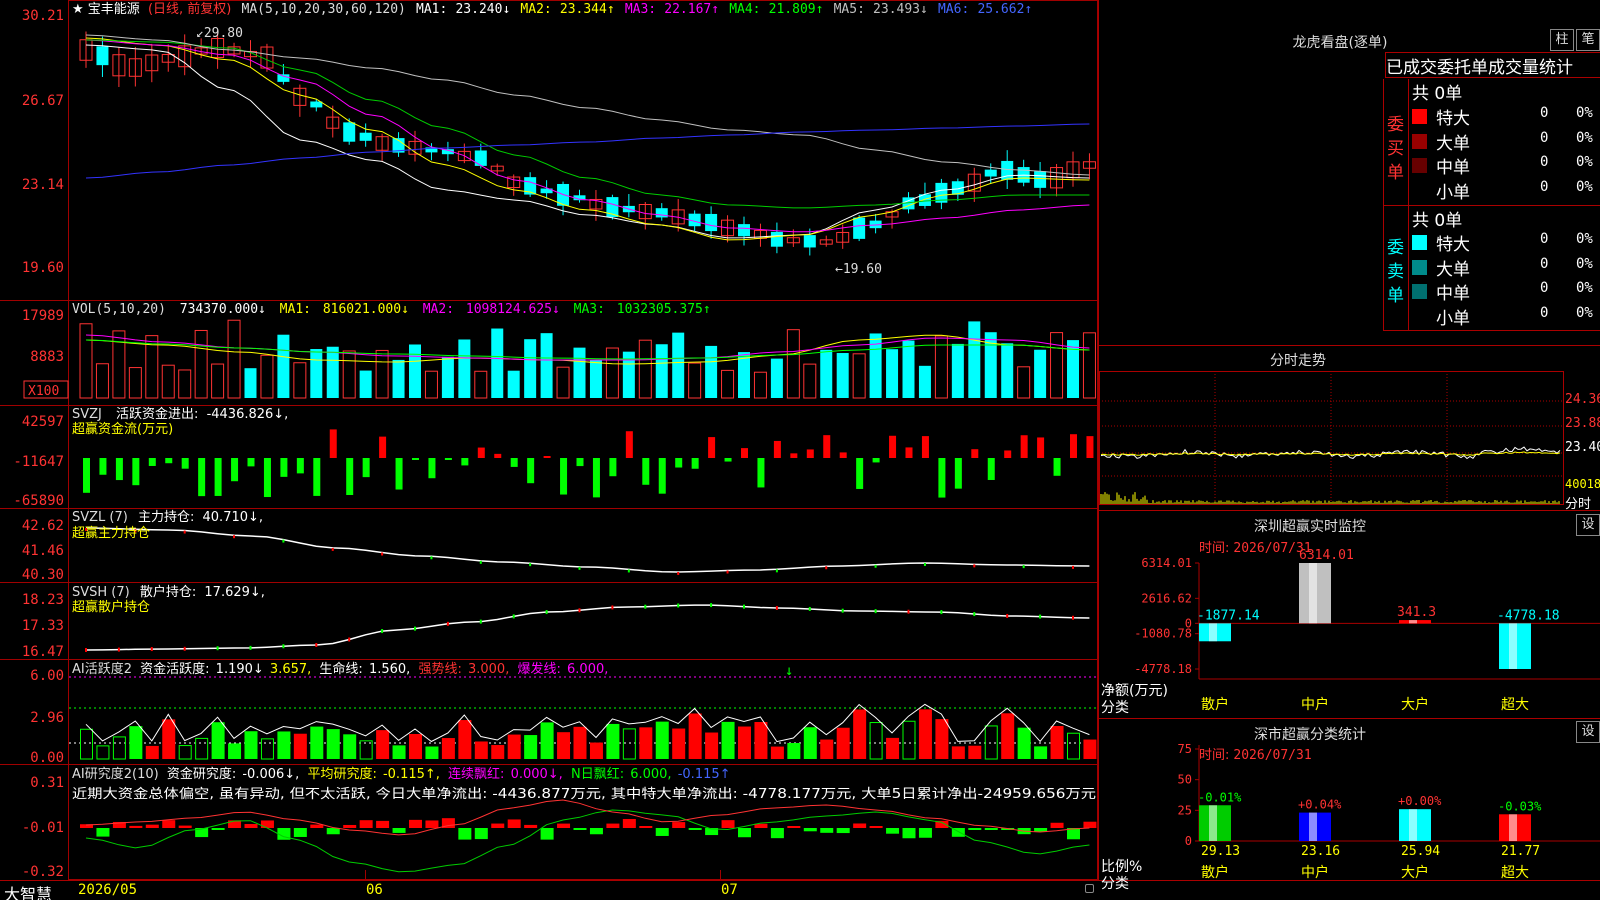 This screenshot has width=1600, height=900. I want to click on svsh-tick: 16.47, so click(43, 652).